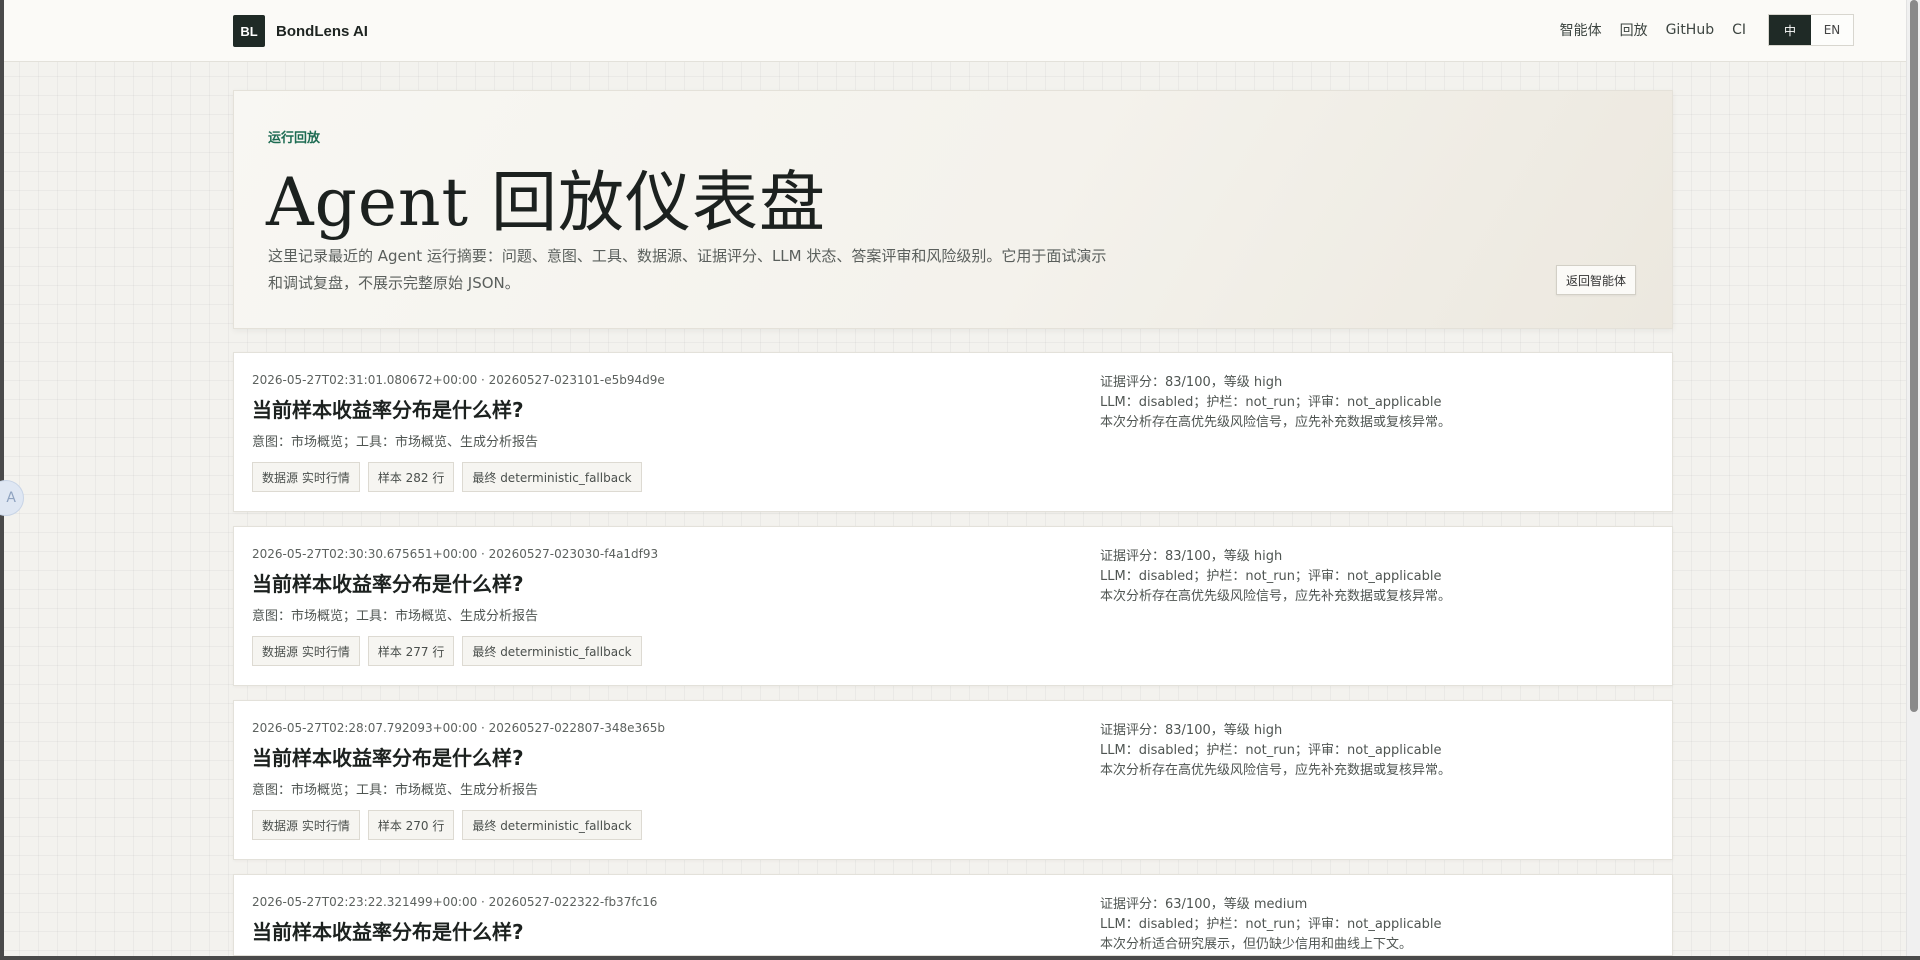 This screenshot has width=1920, height=960. Describe the element at coordinates (1832, 30) in the screenshot. I see `lang-button-en: EN` at that location.